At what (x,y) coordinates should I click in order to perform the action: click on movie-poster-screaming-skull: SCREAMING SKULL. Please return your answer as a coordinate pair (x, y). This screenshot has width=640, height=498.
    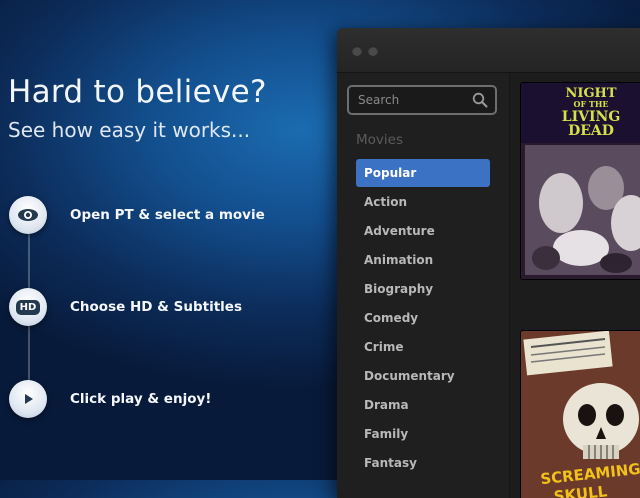
    Looking at the image, I should click on (580, 414).